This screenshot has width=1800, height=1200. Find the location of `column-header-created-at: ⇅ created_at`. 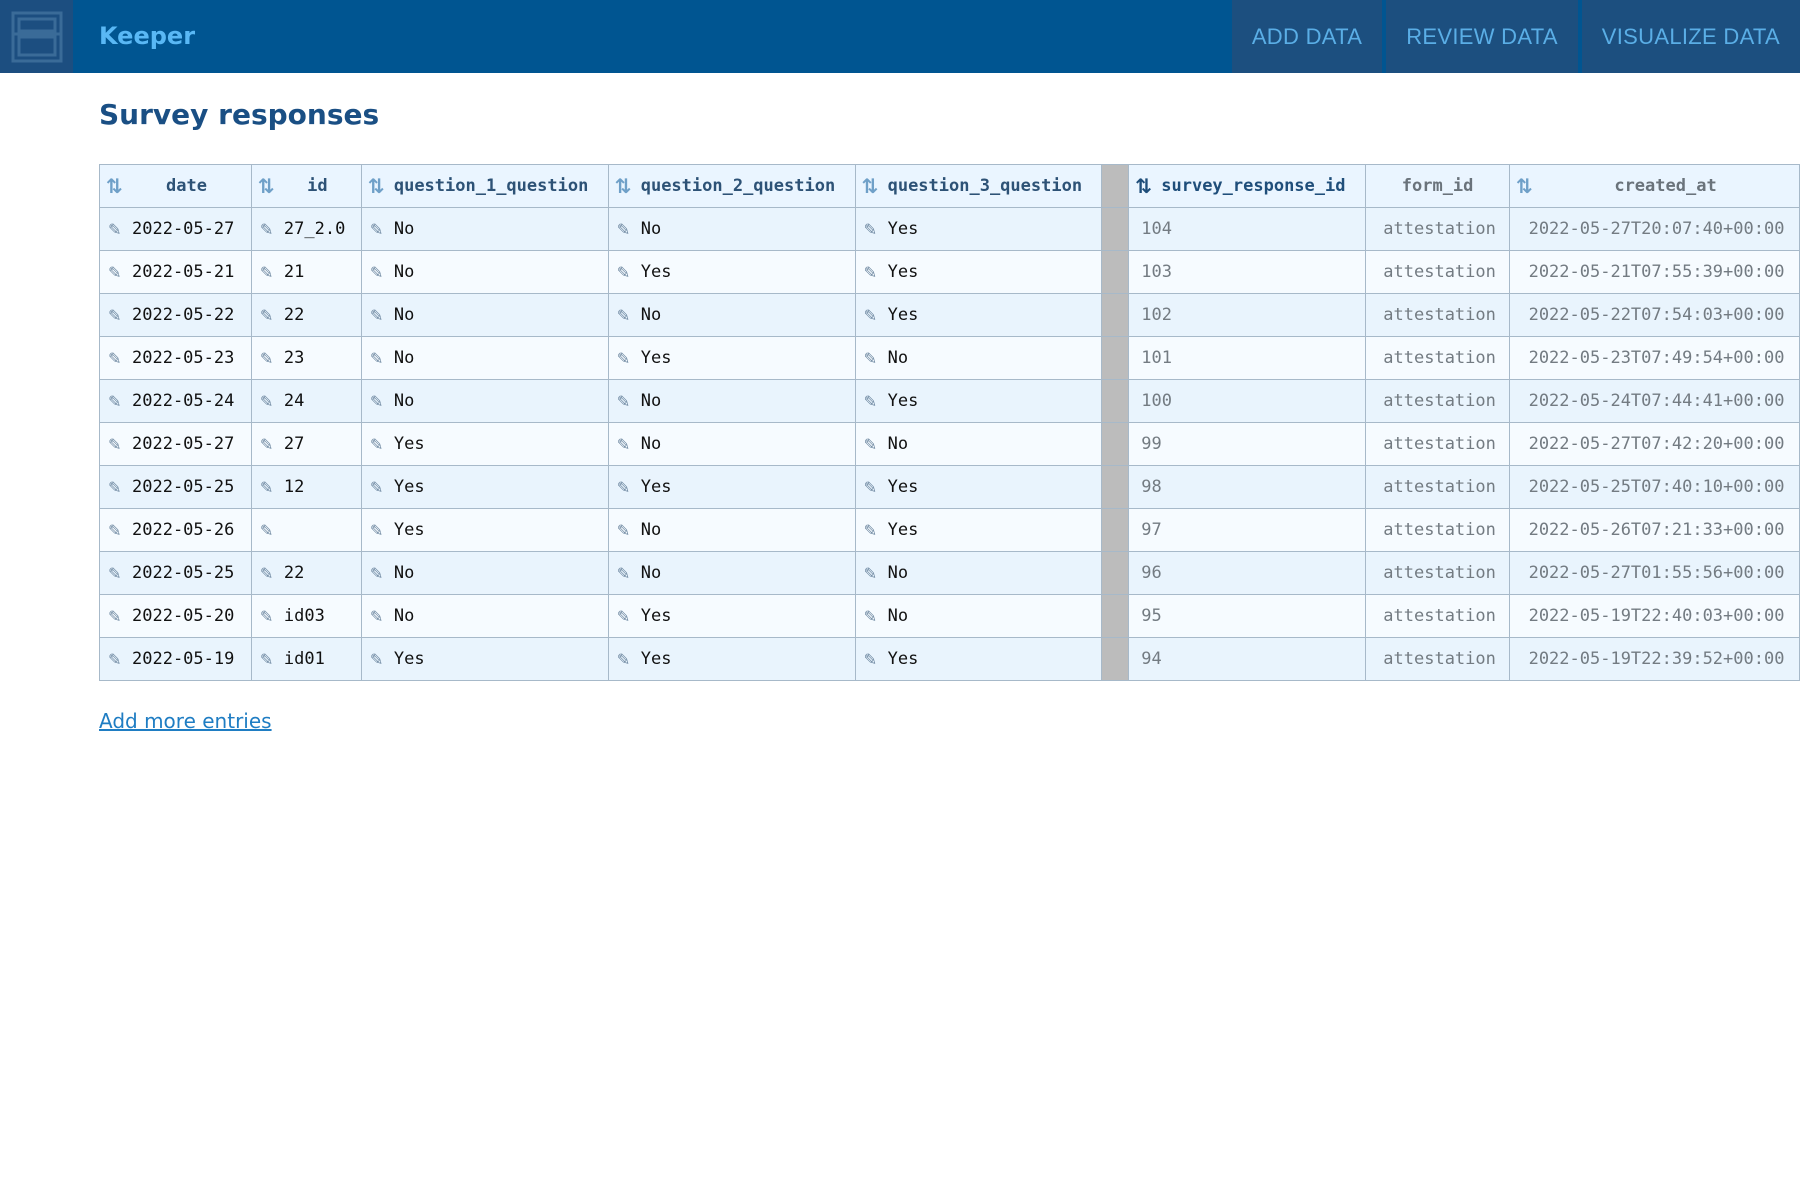

column-header-created-at: ⇅ created_at is located at coordinates (1654, 186).